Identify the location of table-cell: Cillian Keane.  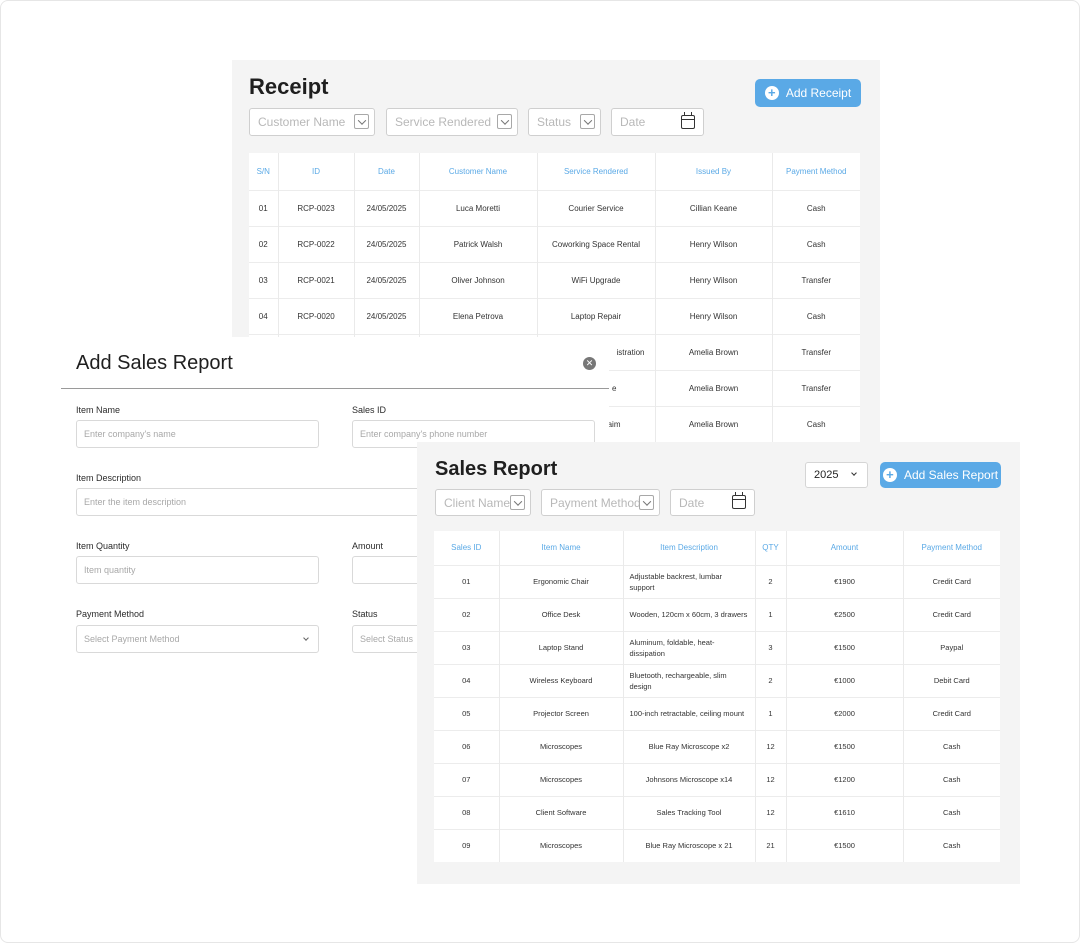
(714, 207).